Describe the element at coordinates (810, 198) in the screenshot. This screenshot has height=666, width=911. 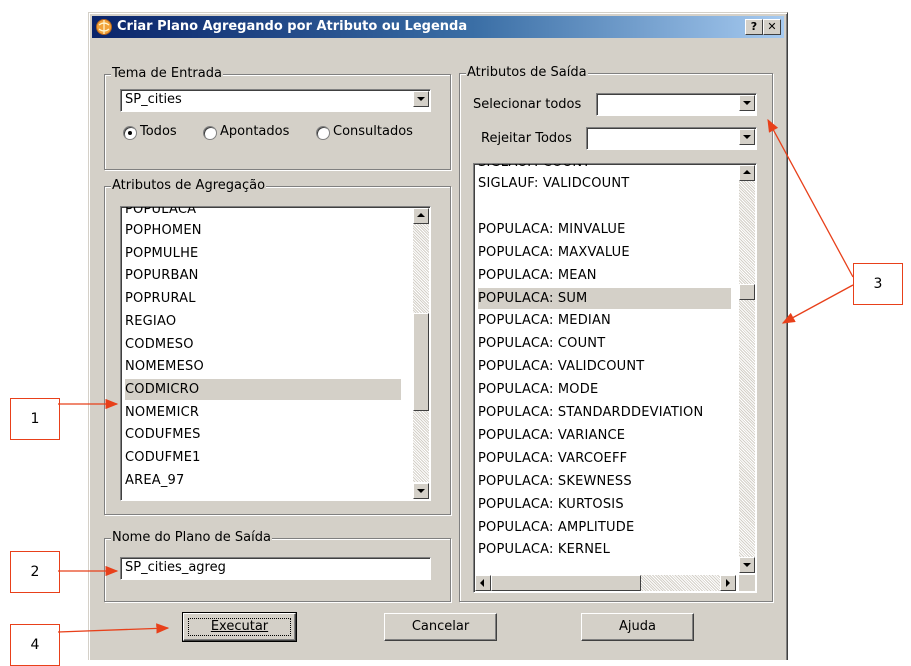
I see `arrow-3a` at that location.